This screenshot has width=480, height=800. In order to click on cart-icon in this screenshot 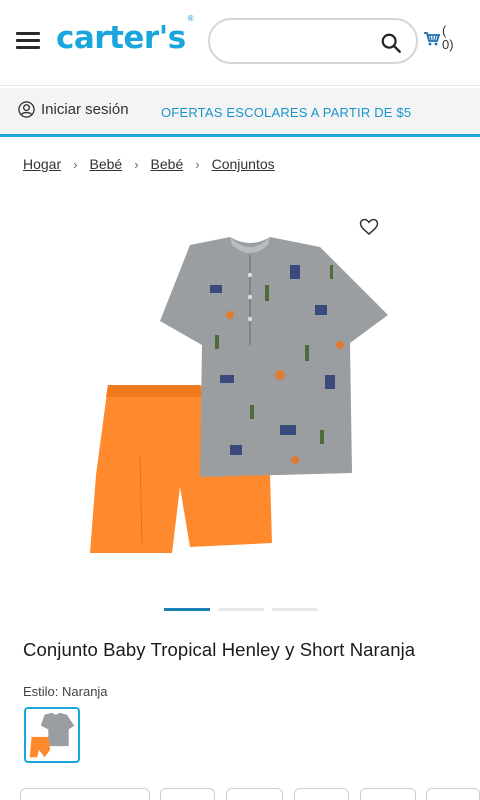, I will do `click(432, 39)`.